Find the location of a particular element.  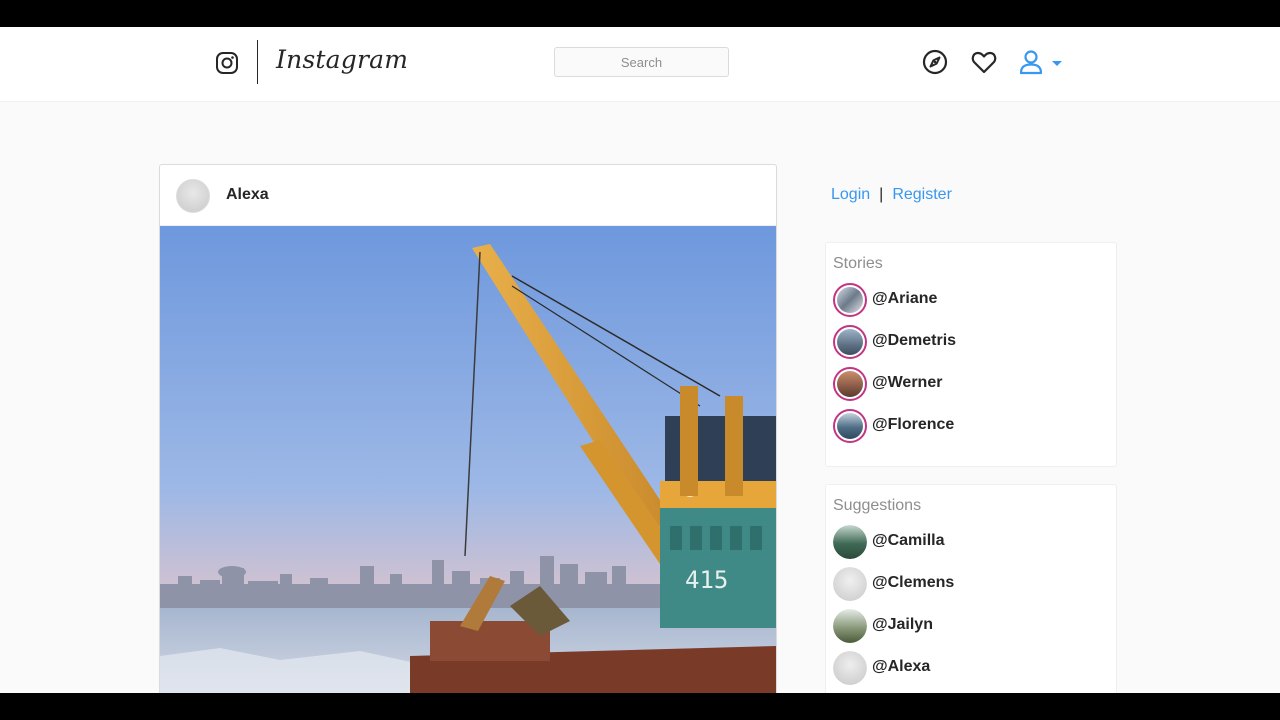

instagram-glyph-icon is located at coordinates (227, 63).